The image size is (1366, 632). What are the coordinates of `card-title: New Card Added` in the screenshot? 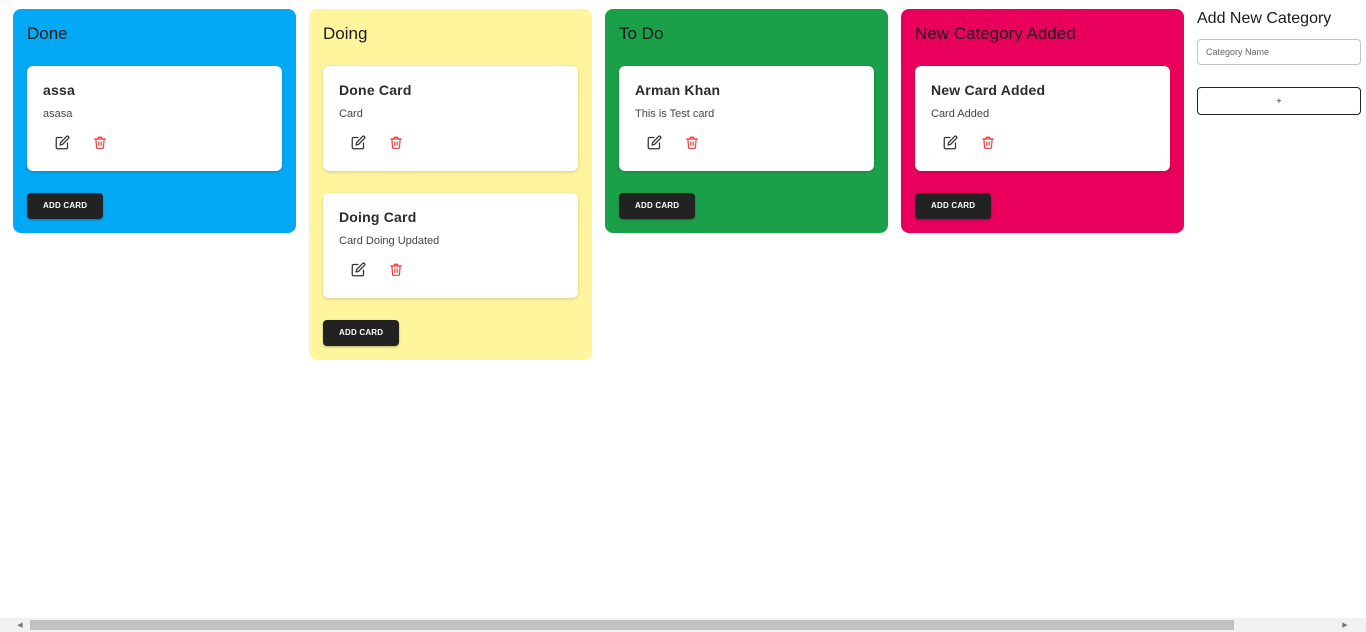 It's located at (988, 90).